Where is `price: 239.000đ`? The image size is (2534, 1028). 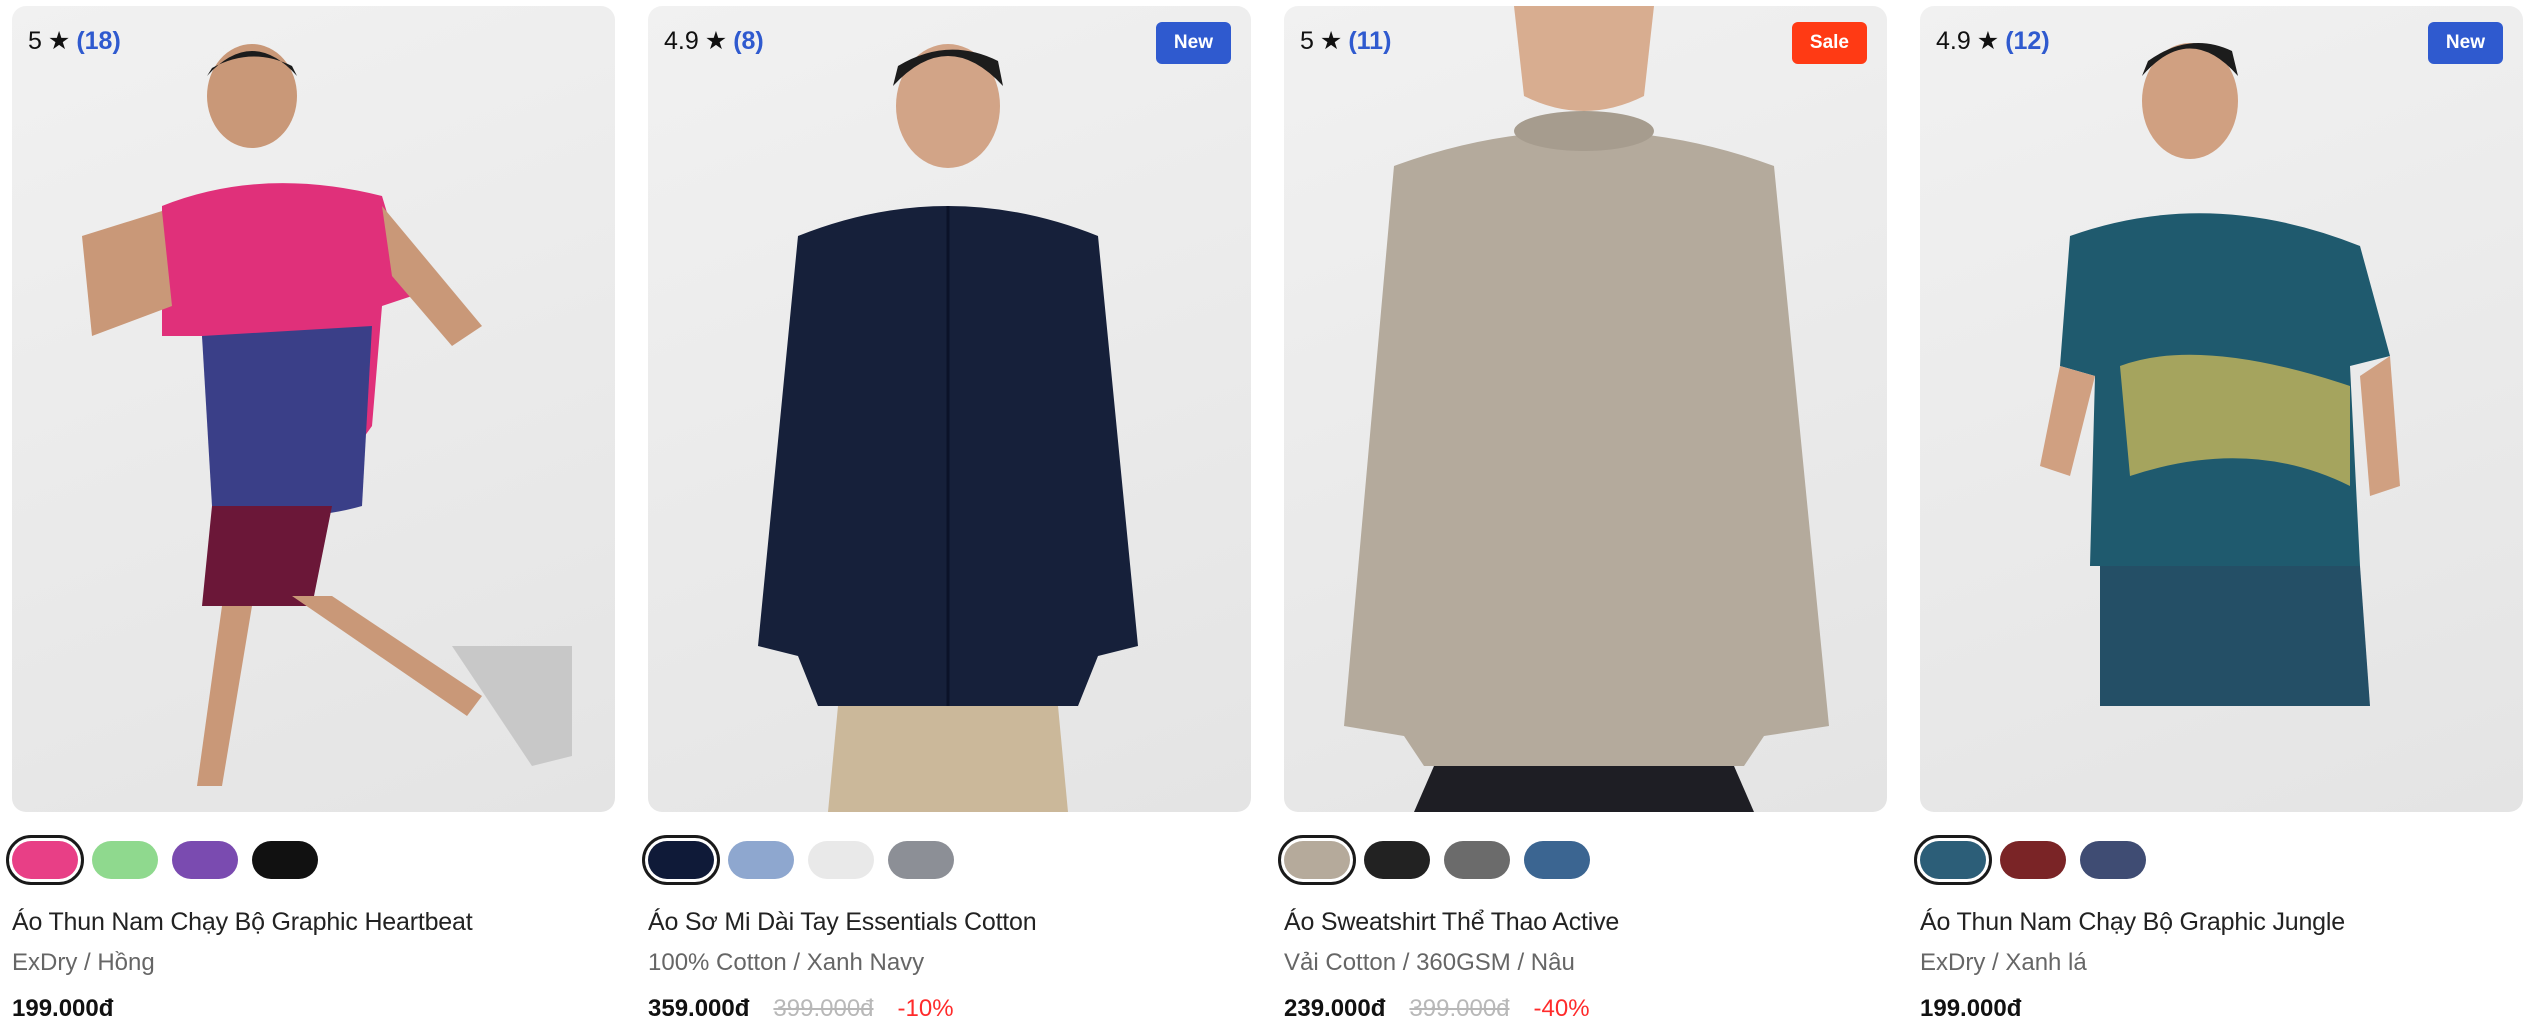 price: 239.000đ is located at coordinates (1335, 1008).